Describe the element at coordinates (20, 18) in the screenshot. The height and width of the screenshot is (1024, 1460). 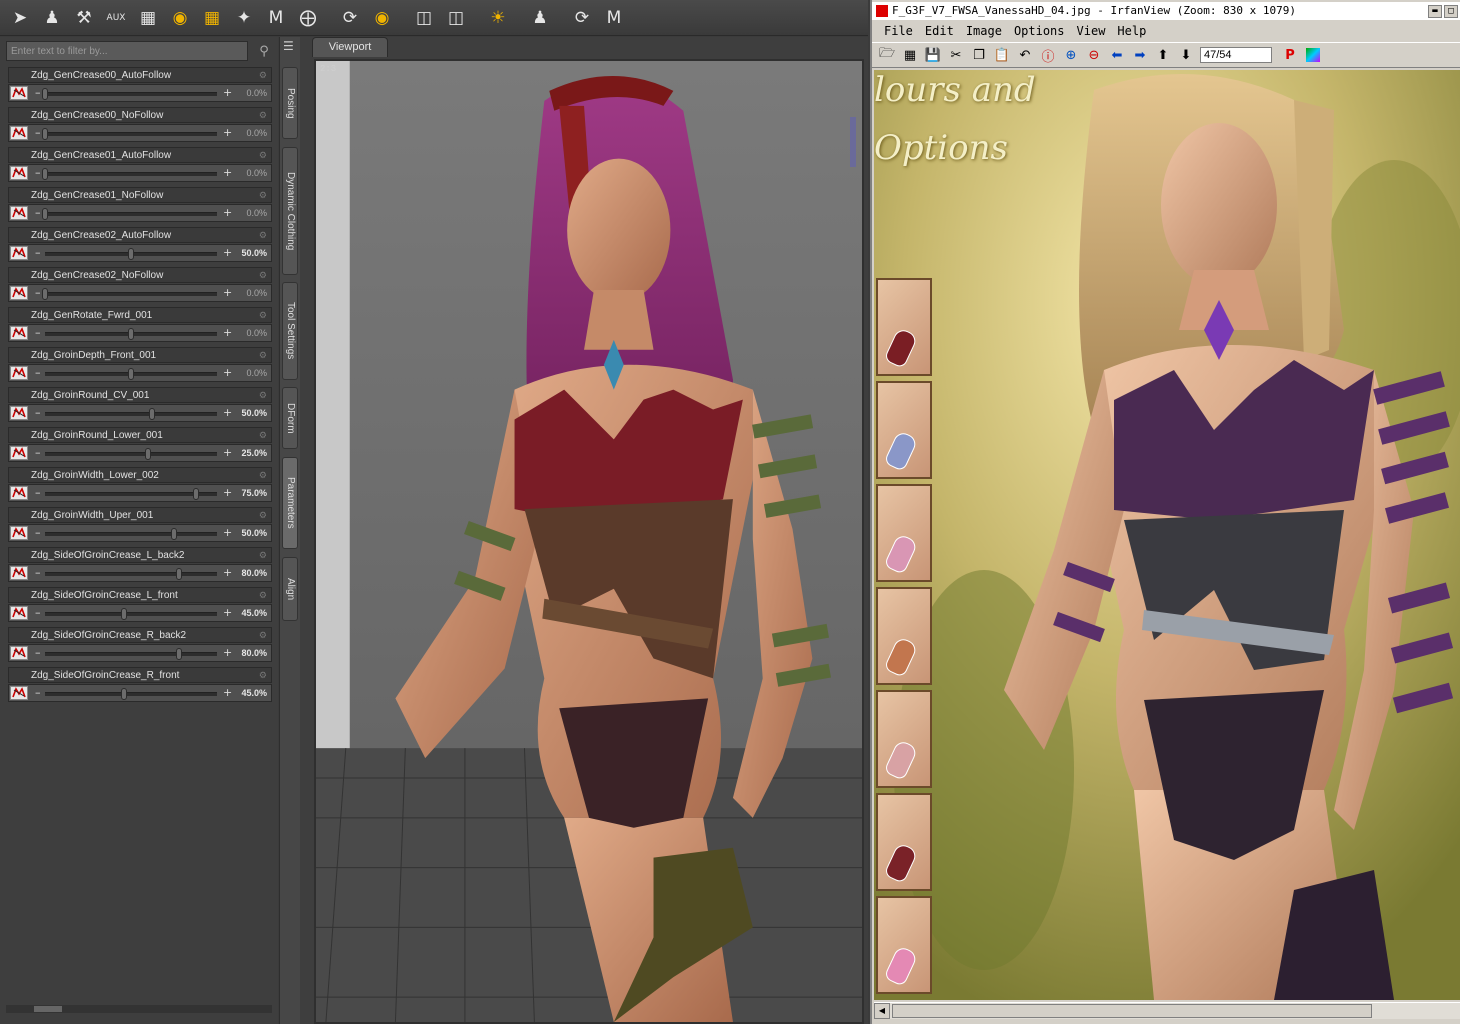
I see `pose-arrow-icon: ➤` at that location.